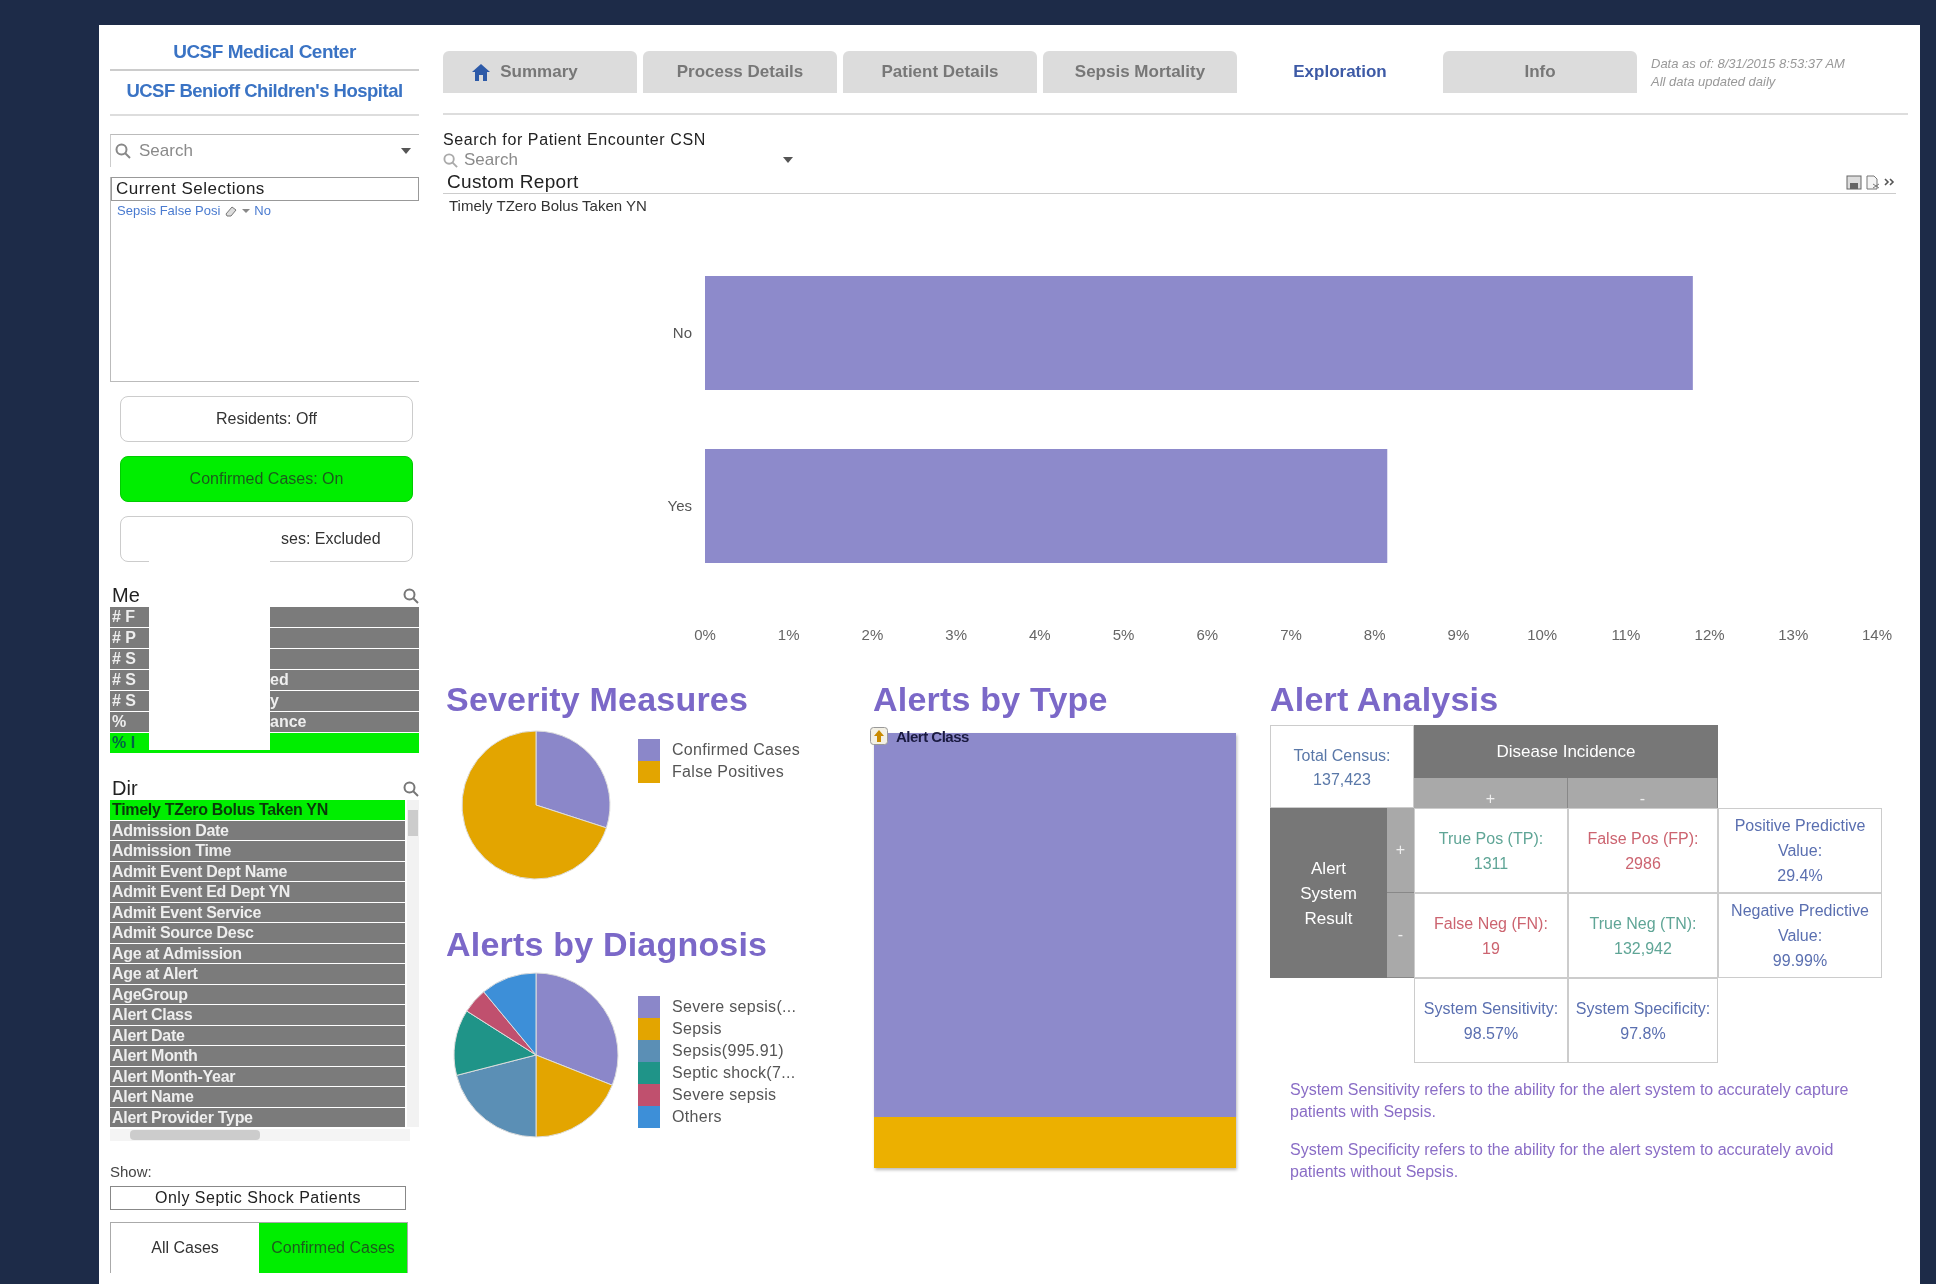  What do you see at coordinates (257, 1097) in the screenshot?
I see `dimension-item: Alert Name` at bounding box center [257, 1097].